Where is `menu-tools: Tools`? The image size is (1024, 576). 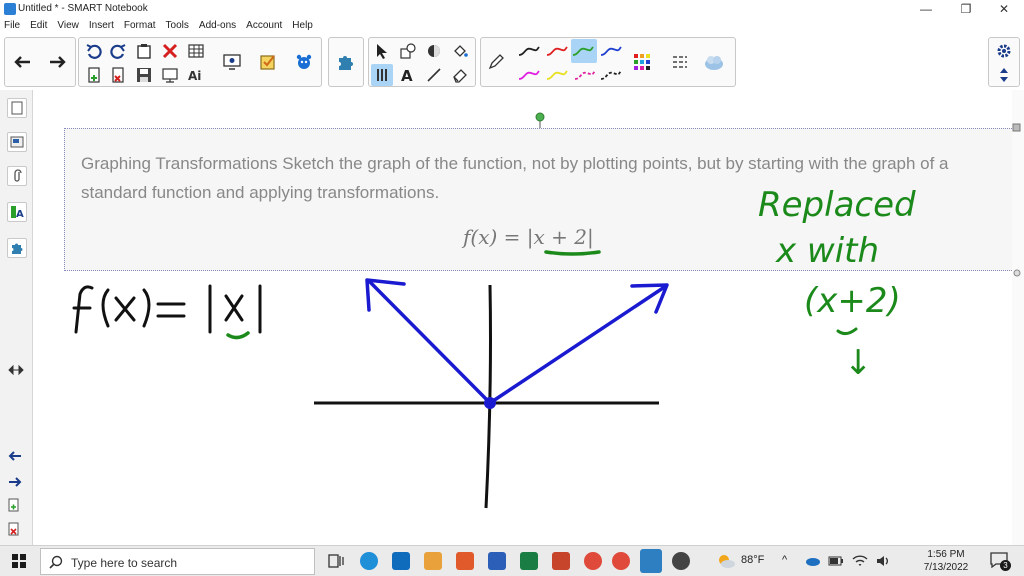
menu-tools: Tools is located at coordinates (177, 26).